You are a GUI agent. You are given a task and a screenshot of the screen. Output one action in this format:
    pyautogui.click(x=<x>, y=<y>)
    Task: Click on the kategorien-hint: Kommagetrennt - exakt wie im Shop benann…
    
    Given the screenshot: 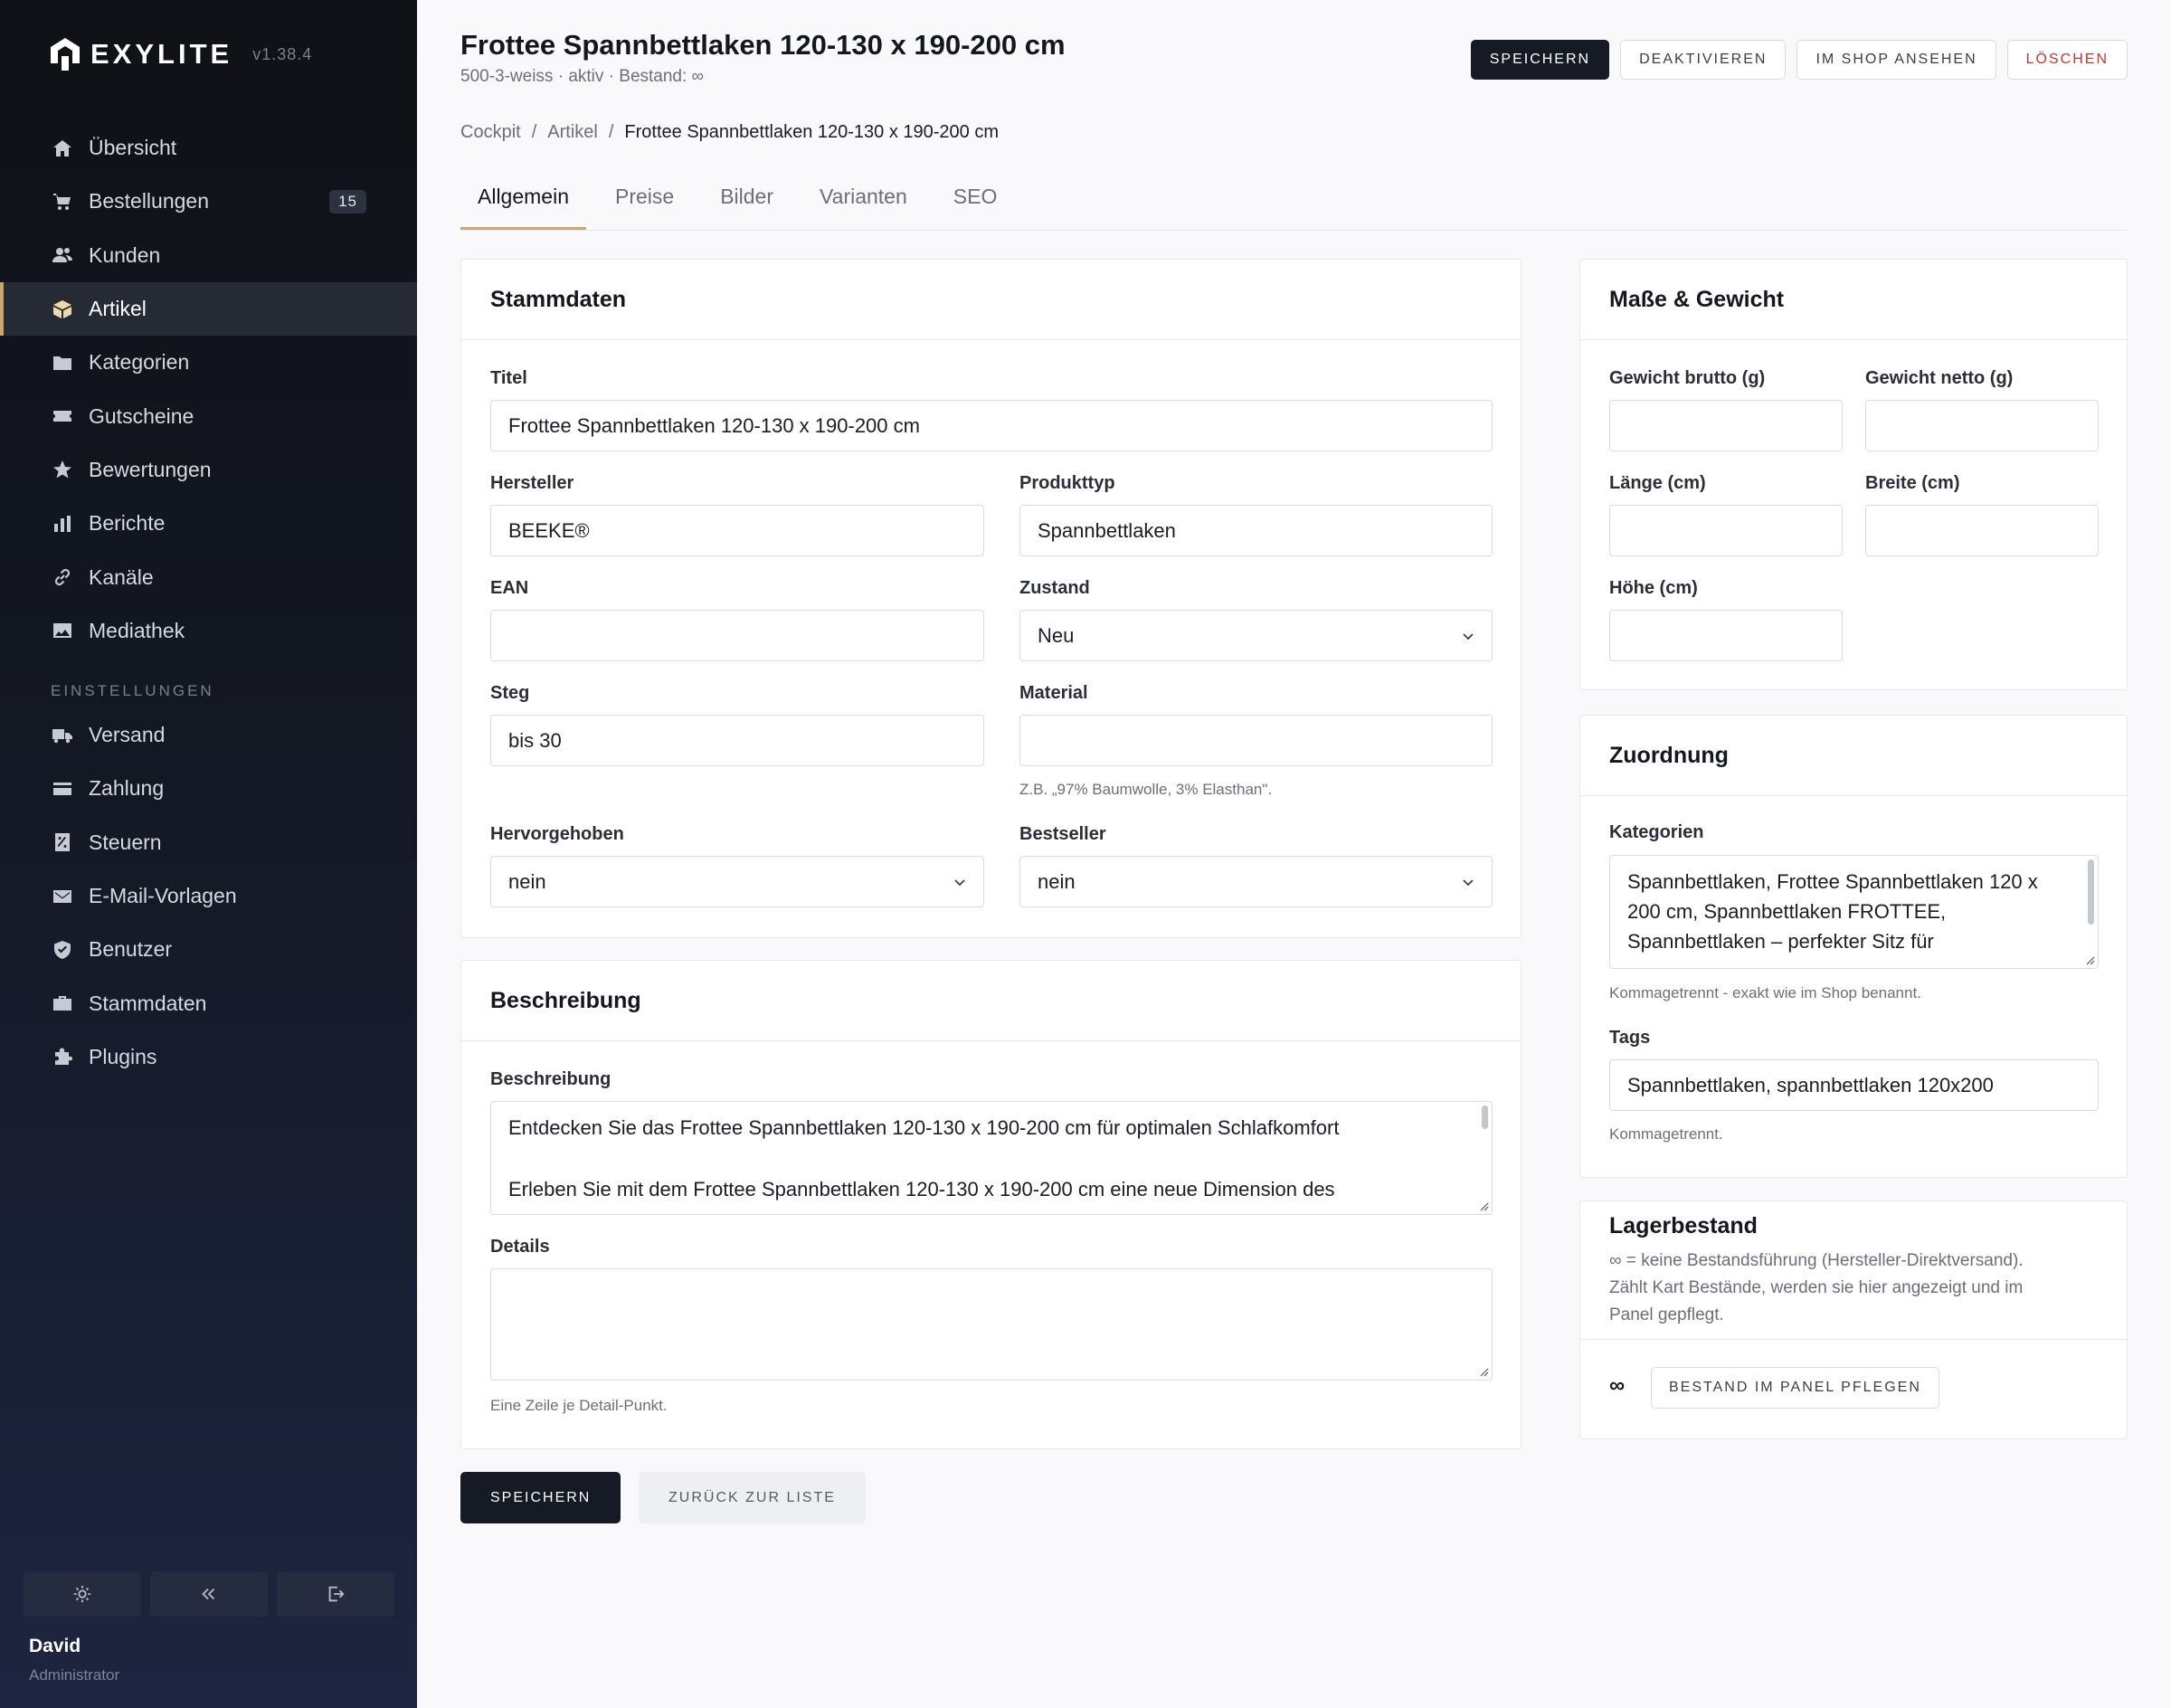 What is the action you would take?
    pyautogui.click(x=1765, y=992)
    